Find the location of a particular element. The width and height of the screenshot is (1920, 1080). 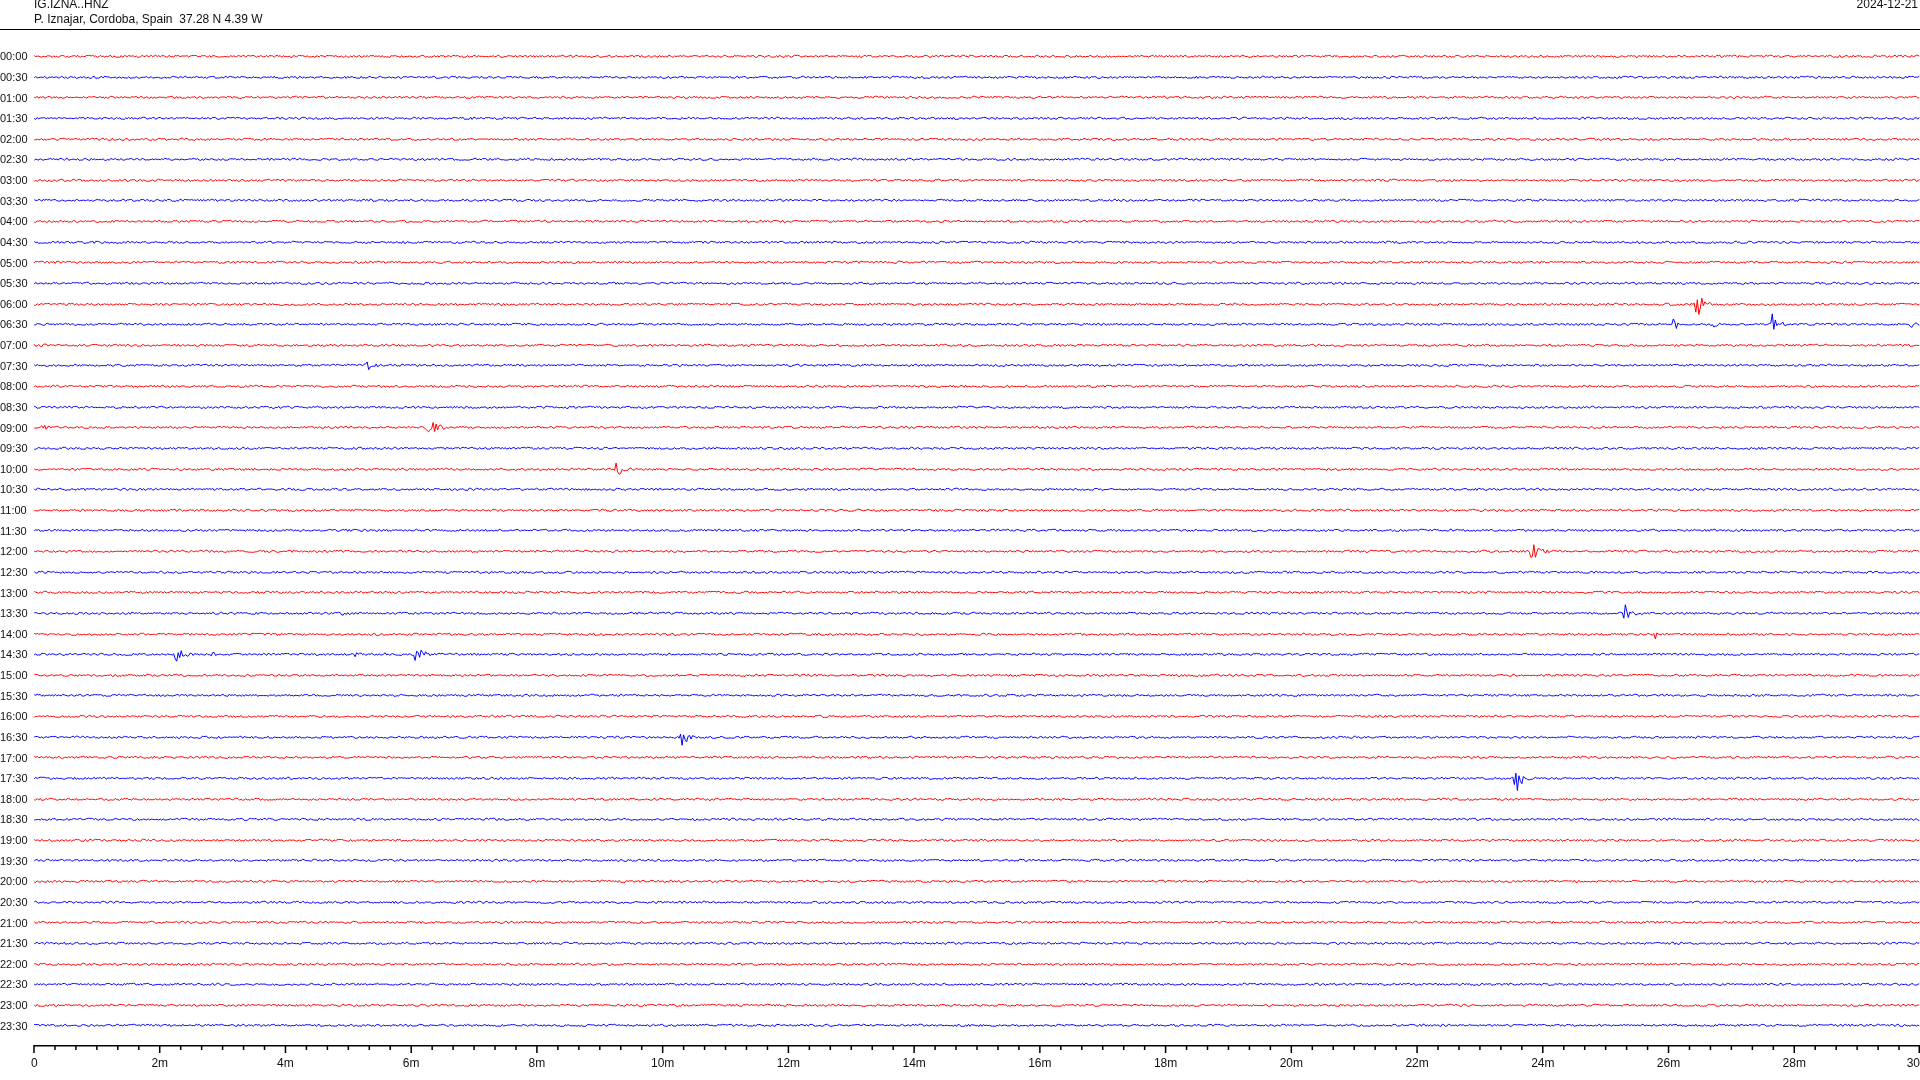

time-label: 04:00 is located at coordinates (14, 221).